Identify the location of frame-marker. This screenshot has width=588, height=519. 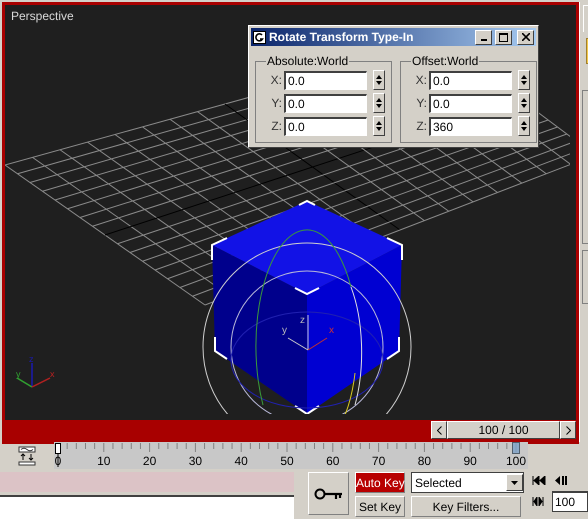
(516, 448).